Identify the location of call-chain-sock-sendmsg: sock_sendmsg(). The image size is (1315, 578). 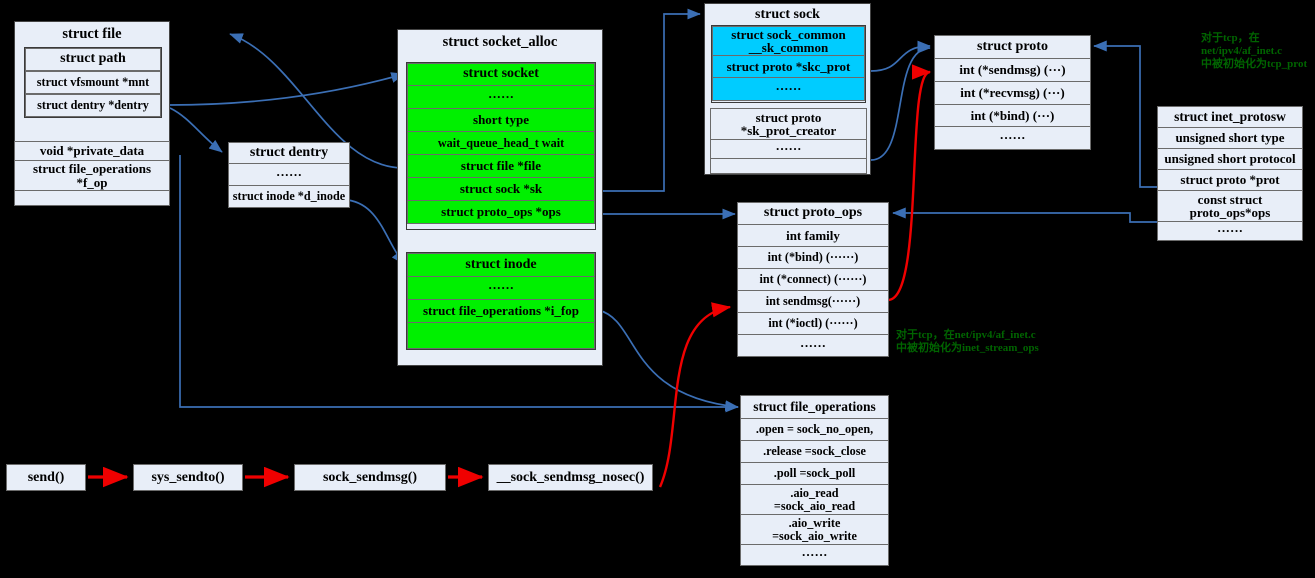
(370, 477).